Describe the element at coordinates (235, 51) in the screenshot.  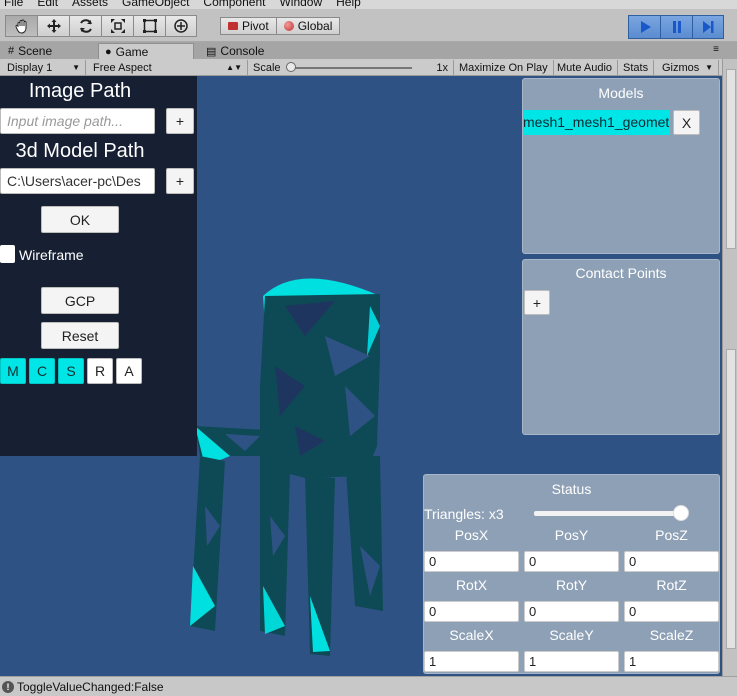
I see `tab-console: ▤ Console` at that location.